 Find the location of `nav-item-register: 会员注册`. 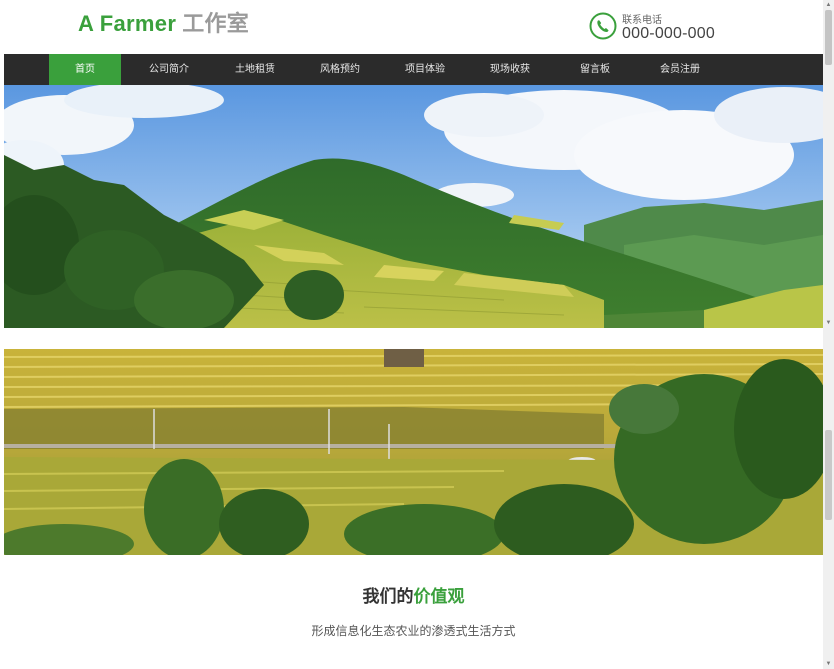

nav-item-register: 会员注册 is located at coordinates (680, 69).